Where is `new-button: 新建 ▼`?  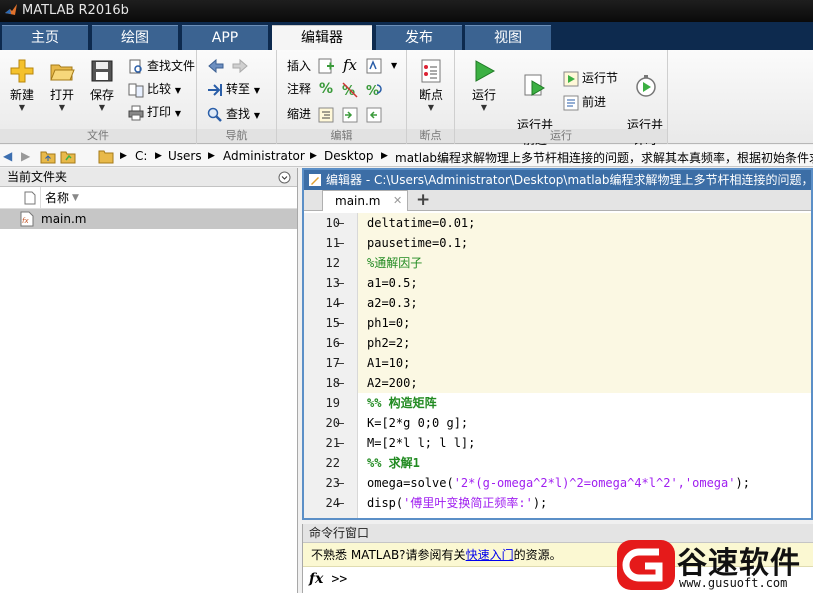 new-button: 新建 ▼ is located at coordinates (22, 85).